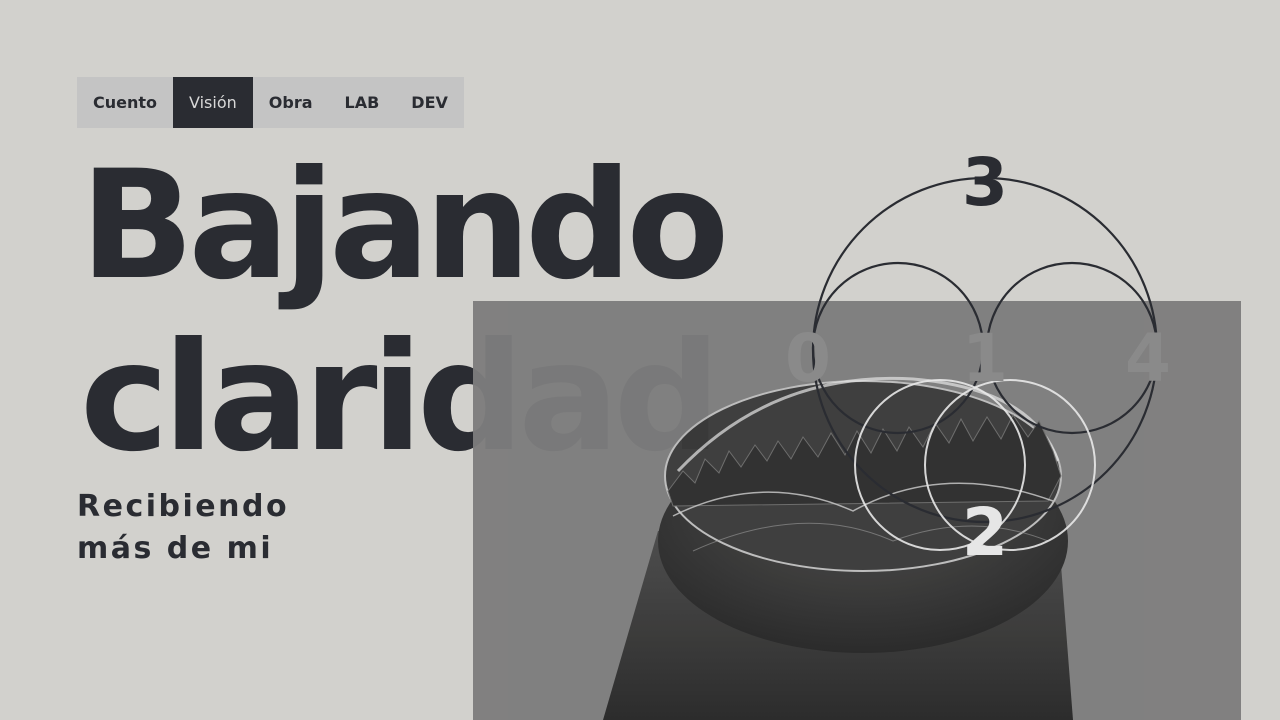 The height and width of the screenshot is (720, 1280). I want to click on diagram-number-4: 4, so click(1148, 358).